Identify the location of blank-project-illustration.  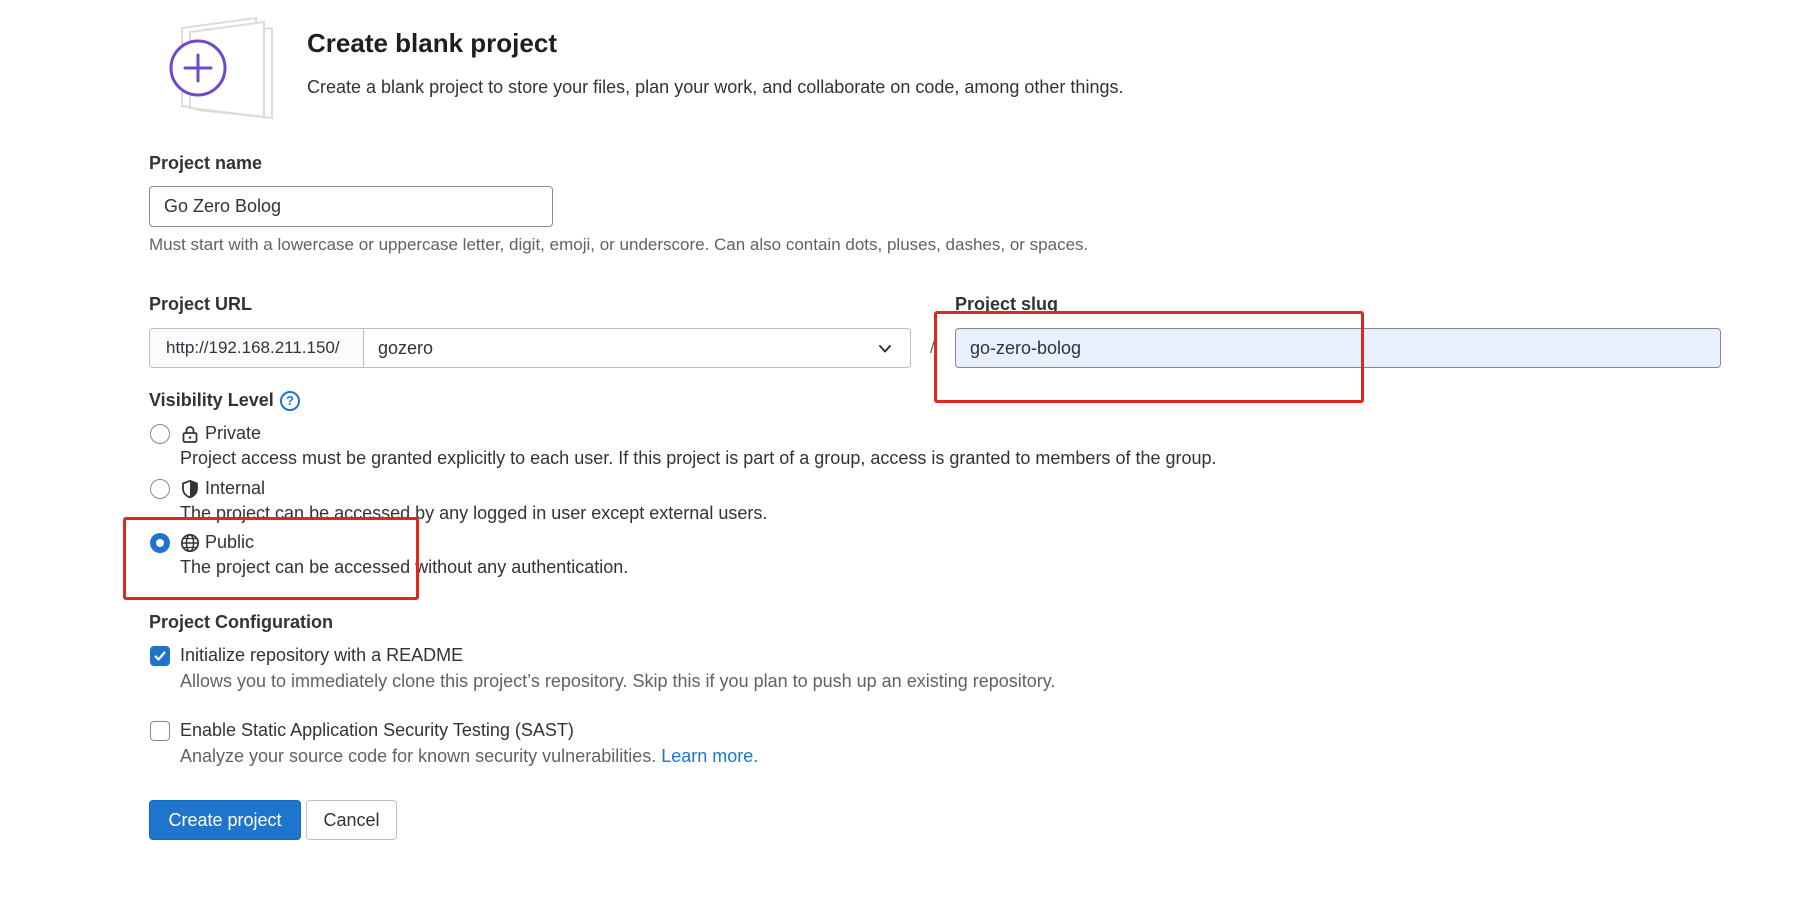
(221, 68).